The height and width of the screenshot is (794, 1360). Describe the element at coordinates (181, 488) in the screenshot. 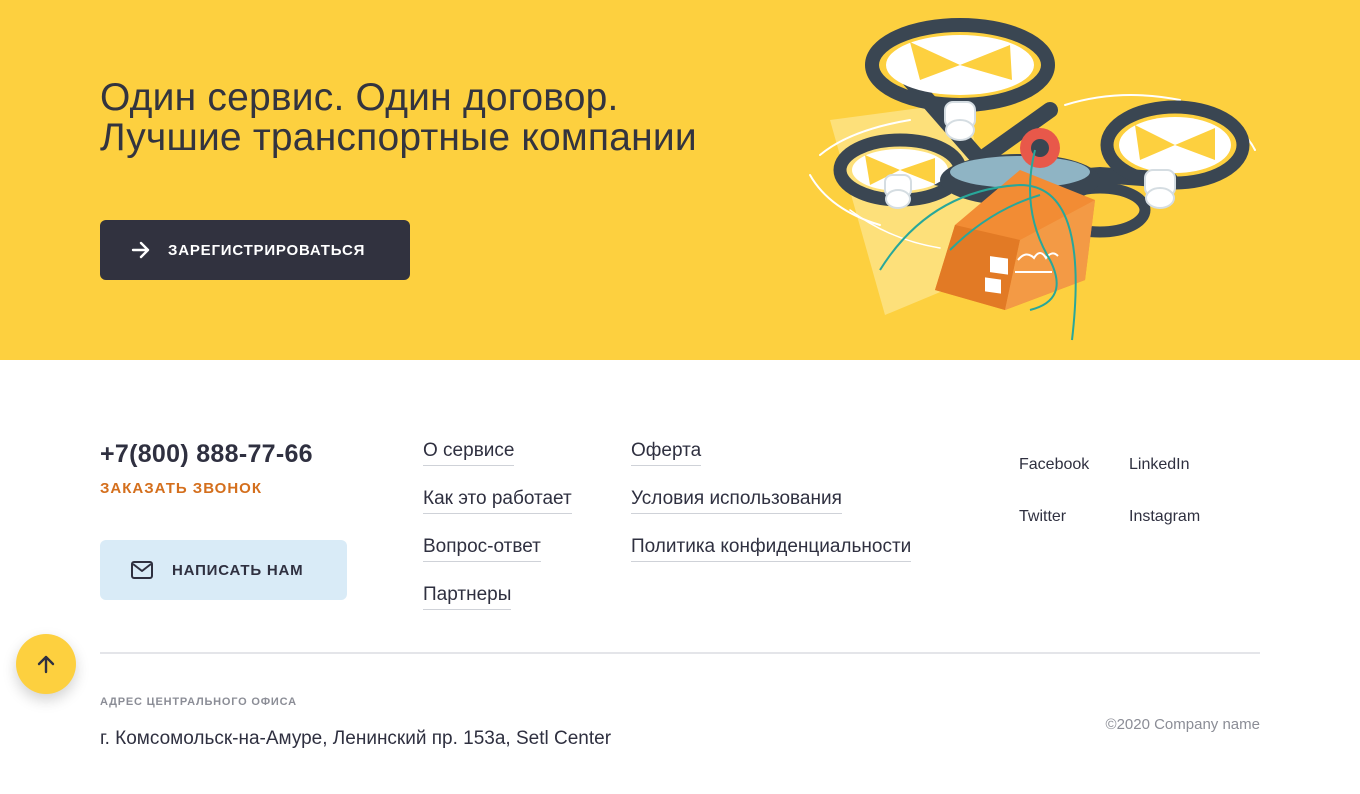

I see `order-callback-link: ЗАКАЗАТЬ ЗВОНОК` at that location.